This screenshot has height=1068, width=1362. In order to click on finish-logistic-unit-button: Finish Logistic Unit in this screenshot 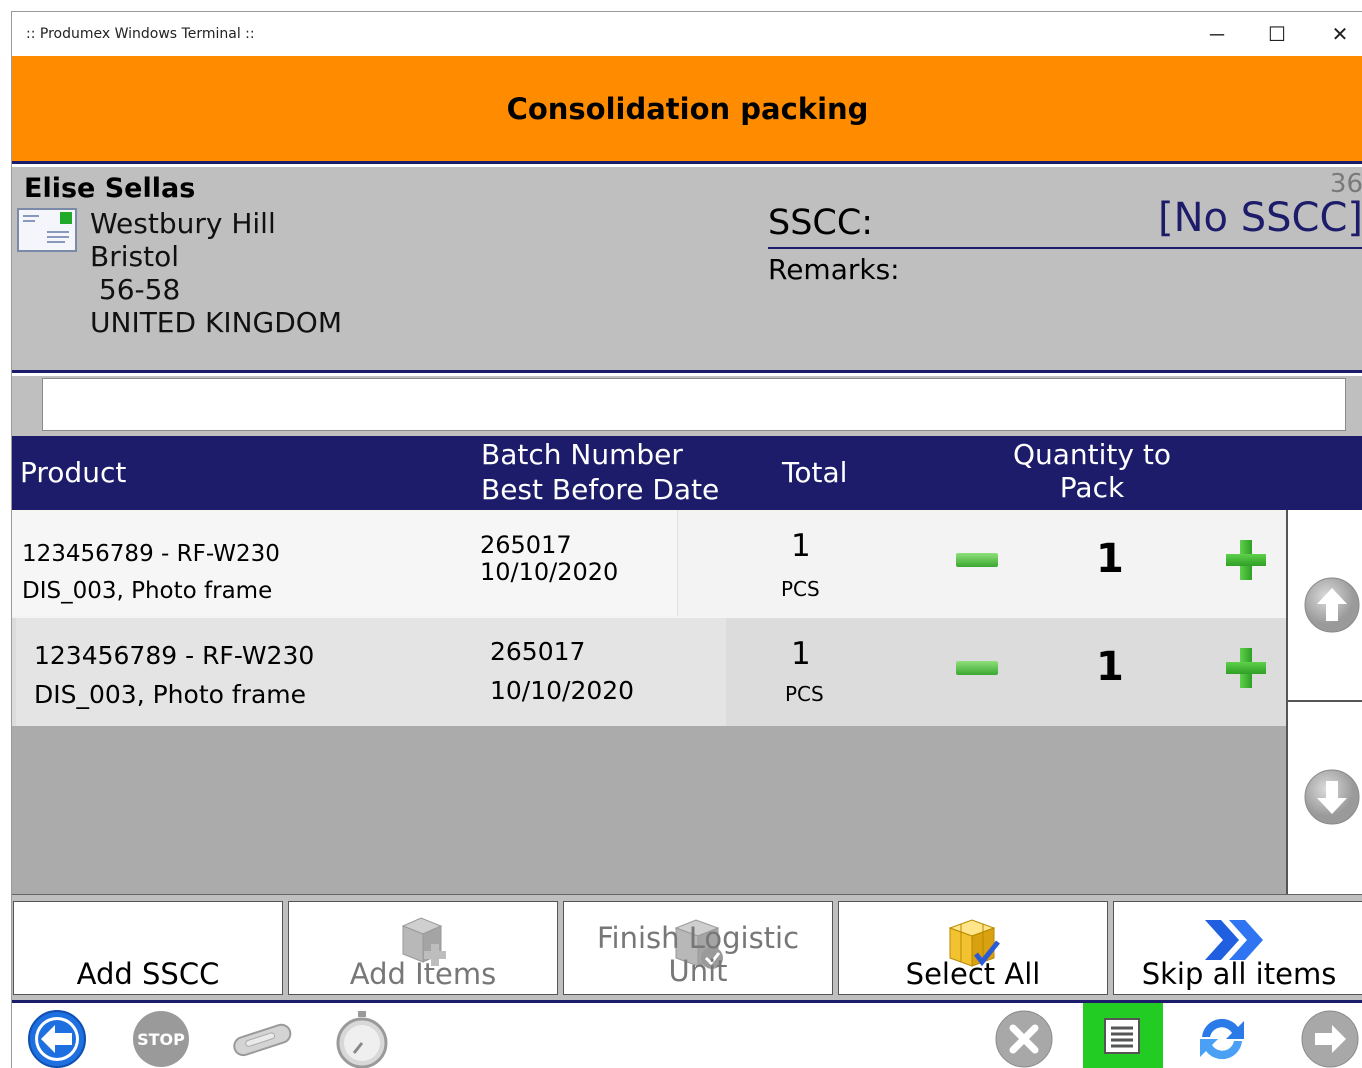, I will do `click(698, 948)`.